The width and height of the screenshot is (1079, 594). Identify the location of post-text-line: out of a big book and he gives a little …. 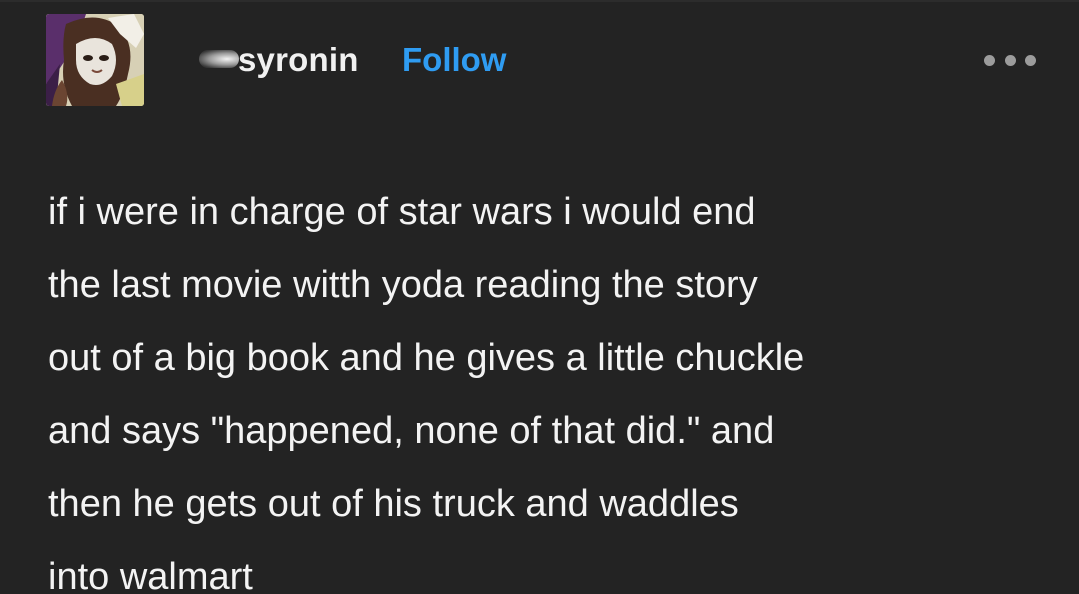
(426, 358).